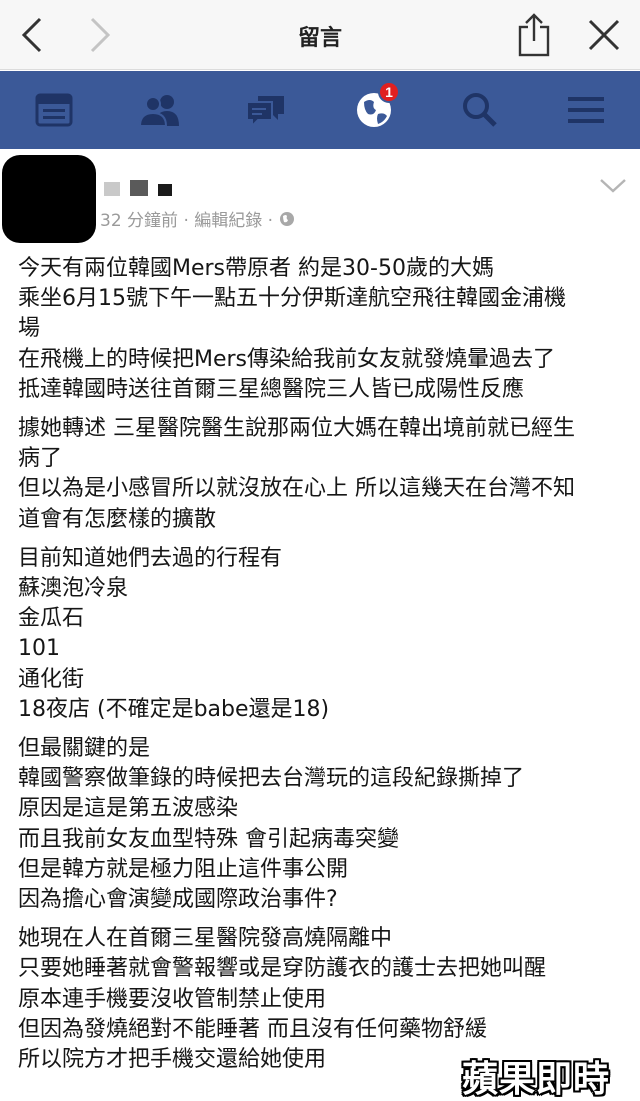 The width and height of the screenshot is (640, 1101). I want to click on post-line: 病了, so click(40, 459).